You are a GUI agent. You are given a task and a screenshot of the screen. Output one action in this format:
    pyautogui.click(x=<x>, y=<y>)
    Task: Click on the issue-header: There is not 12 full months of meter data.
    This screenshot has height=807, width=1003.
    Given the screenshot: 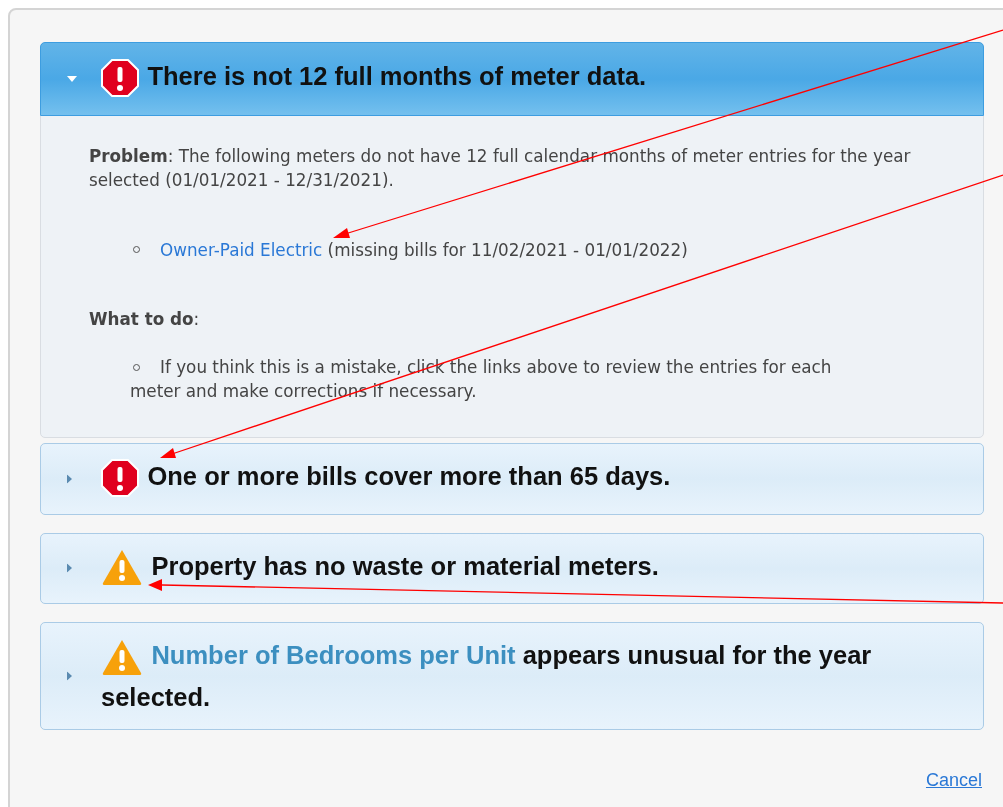 What is the action you would take?
    pyautogui.click(x=512, y=79)
    